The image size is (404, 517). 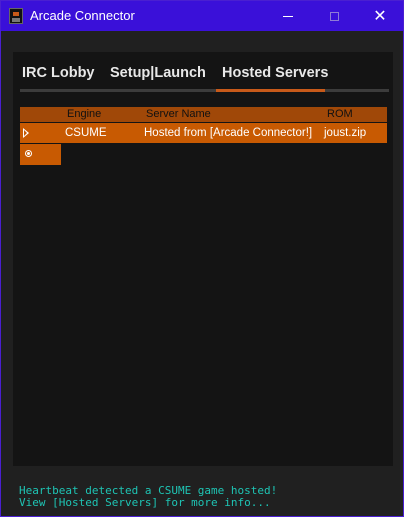 I want to click on column-header-rom: ROM, so click(x=340, y=114).